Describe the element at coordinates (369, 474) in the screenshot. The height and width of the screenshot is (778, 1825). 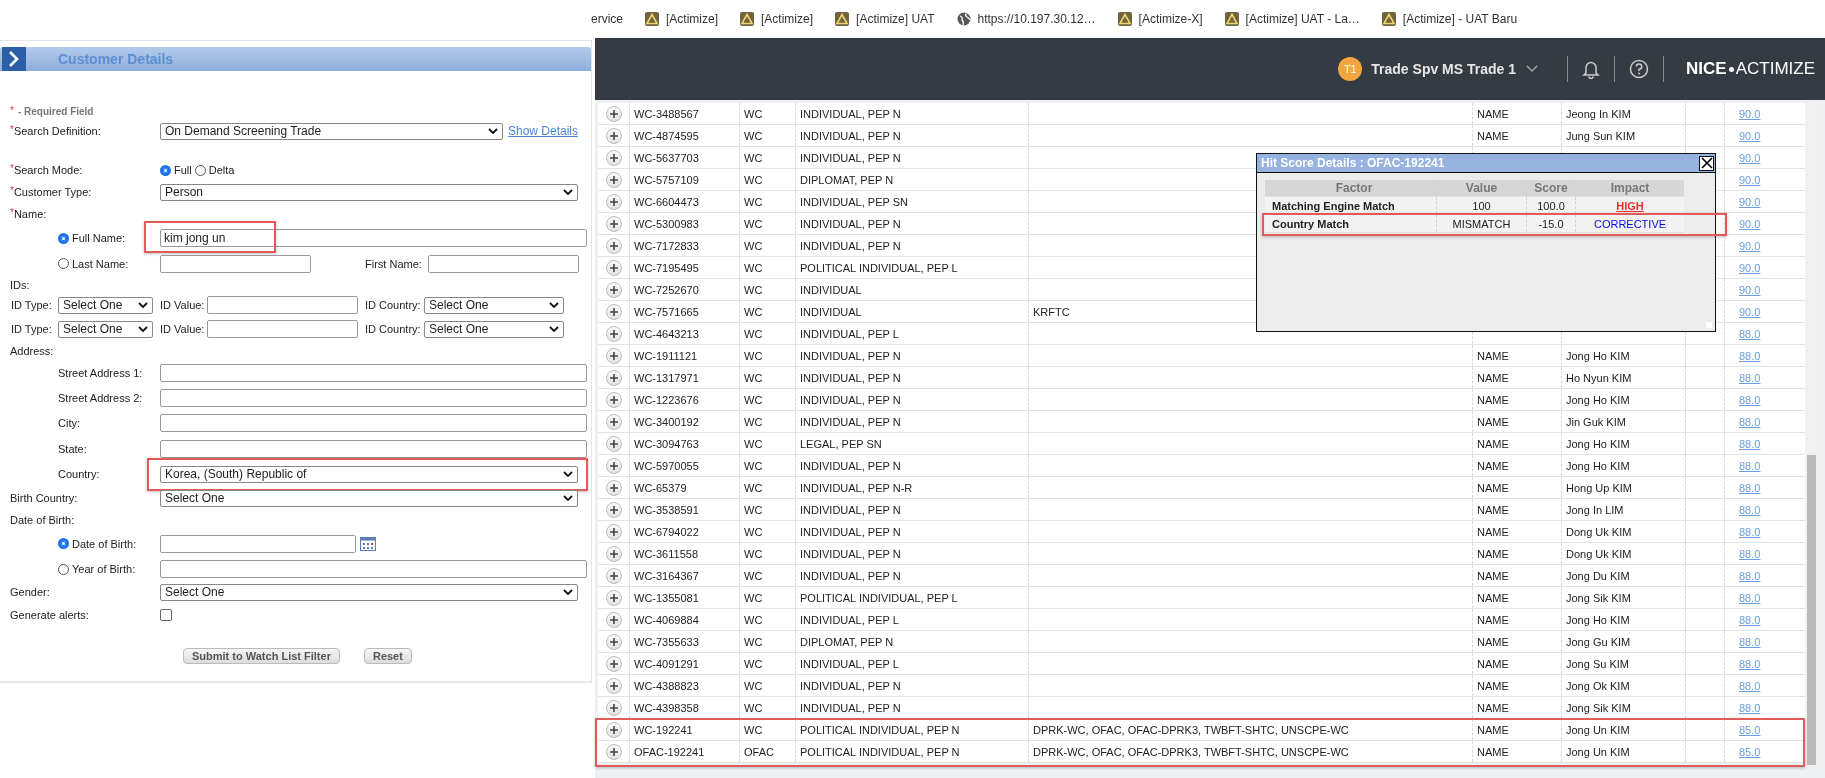
I see `dropdown: Korea, (South) Republic of` at that location.